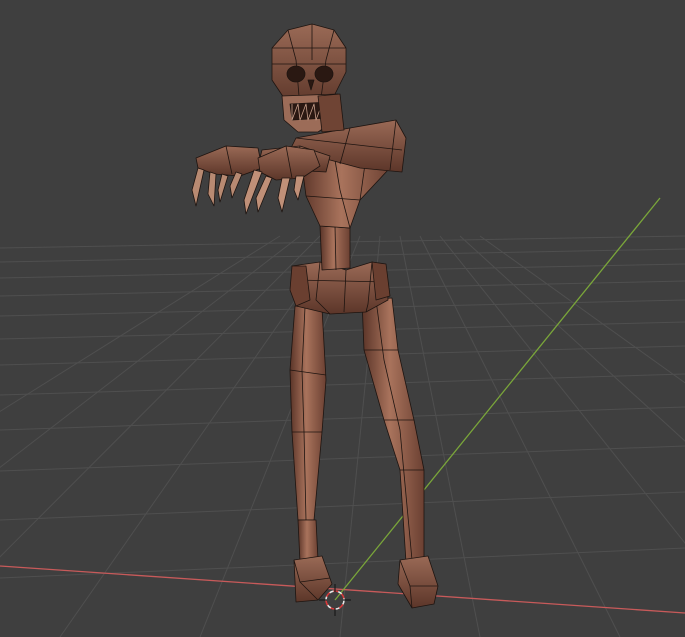 This screenshot has width=685, height=637. I want to click on pelvis, so click(340, 288).